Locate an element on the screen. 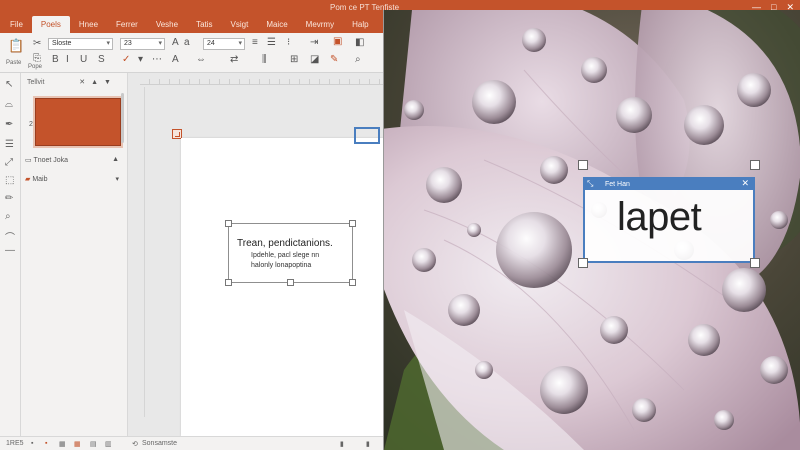  numbered-list-icon: ⁝ is located at coordinates (288, 42).